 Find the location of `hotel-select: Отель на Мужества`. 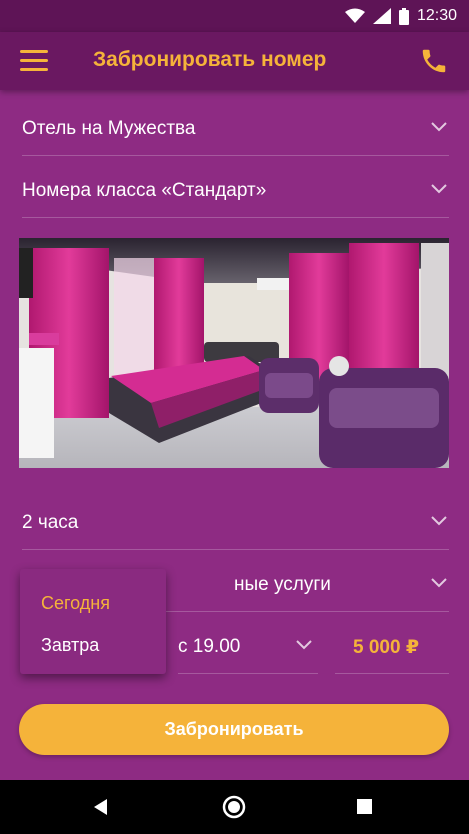

hotel-select: Отель на Мужества is located at coordinates (235, 126).